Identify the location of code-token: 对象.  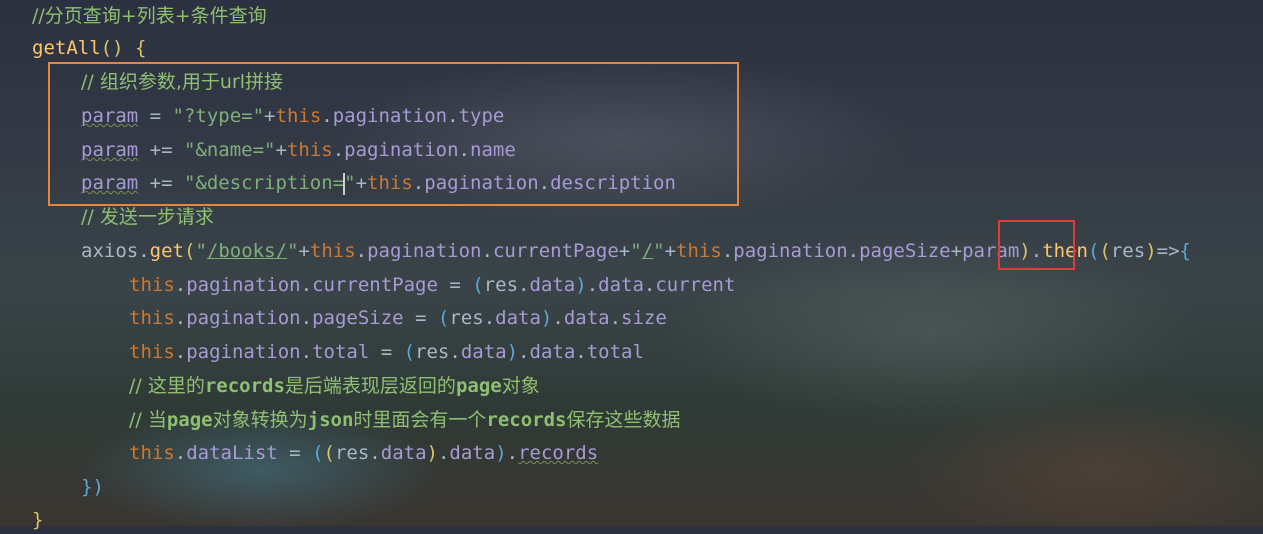
(520, 386).